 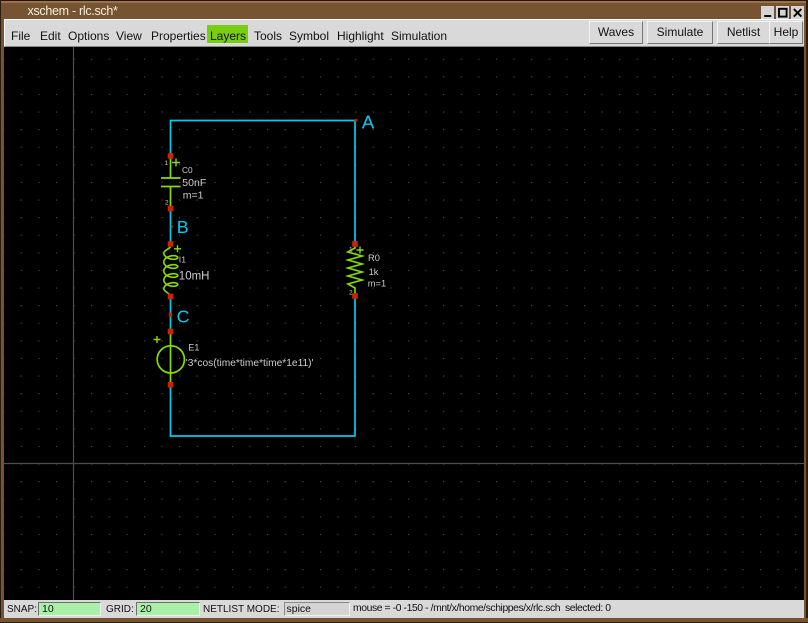 I want to click on svg-text: 50nF, so click(x=194, y=183).